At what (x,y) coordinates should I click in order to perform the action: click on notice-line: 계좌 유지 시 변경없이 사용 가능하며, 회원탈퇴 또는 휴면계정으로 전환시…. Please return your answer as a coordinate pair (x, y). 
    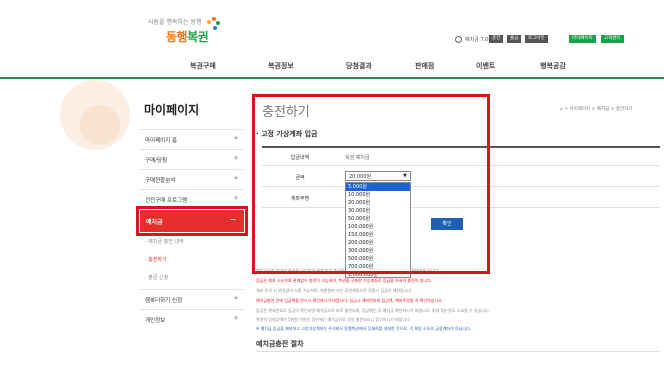
    Looking at the image, I should click on (334, 290).